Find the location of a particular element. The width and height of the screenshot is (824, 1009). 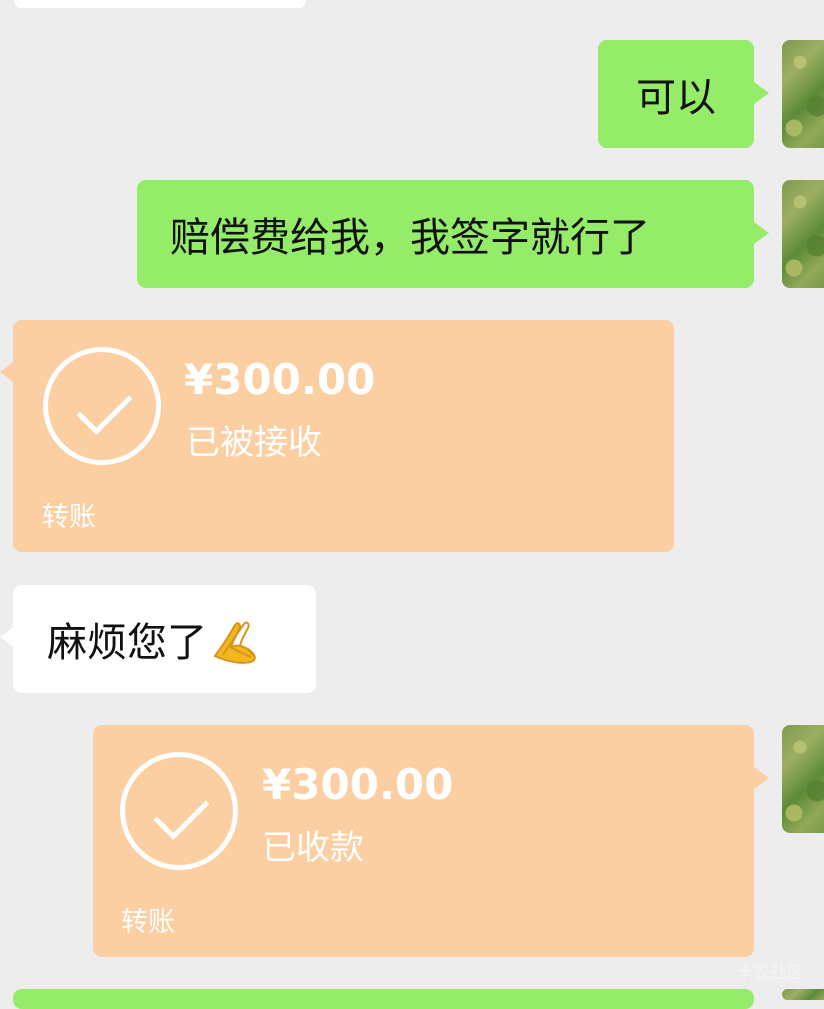

palms-together-svg is located at coordinates (234, 642).